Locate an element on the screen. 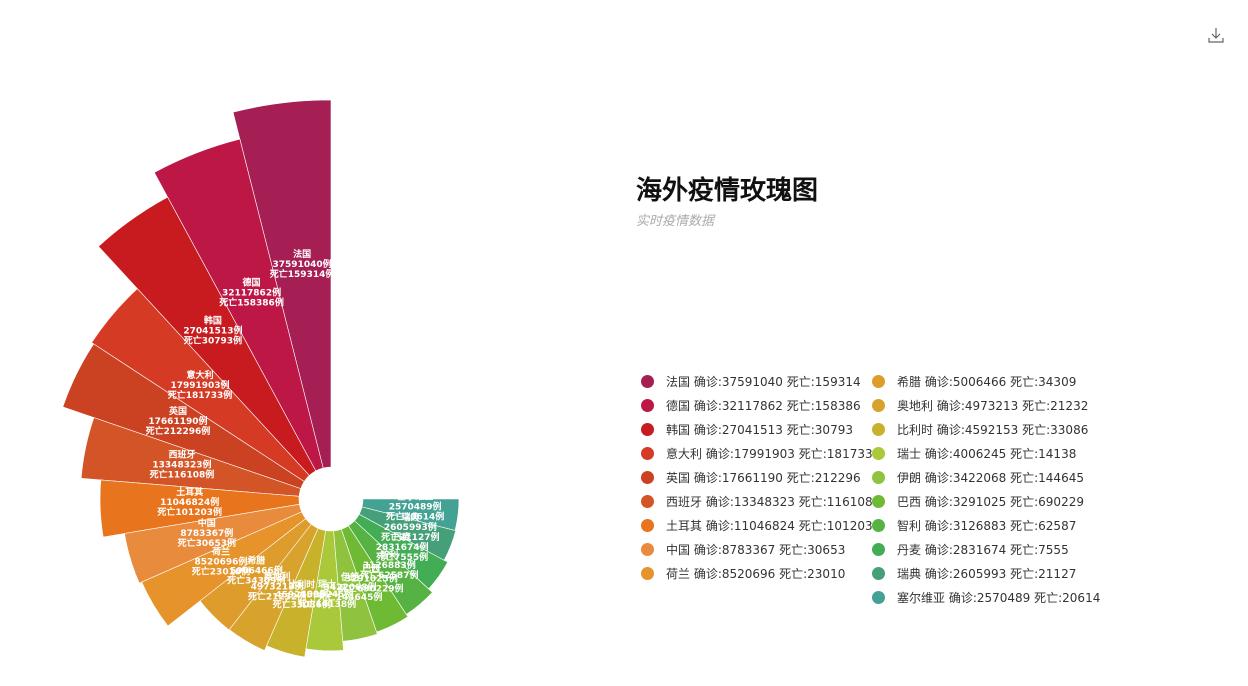 The image size is (1248, 686). slice-label-line: 死亡159314例 is located at coordinates (302, 274).